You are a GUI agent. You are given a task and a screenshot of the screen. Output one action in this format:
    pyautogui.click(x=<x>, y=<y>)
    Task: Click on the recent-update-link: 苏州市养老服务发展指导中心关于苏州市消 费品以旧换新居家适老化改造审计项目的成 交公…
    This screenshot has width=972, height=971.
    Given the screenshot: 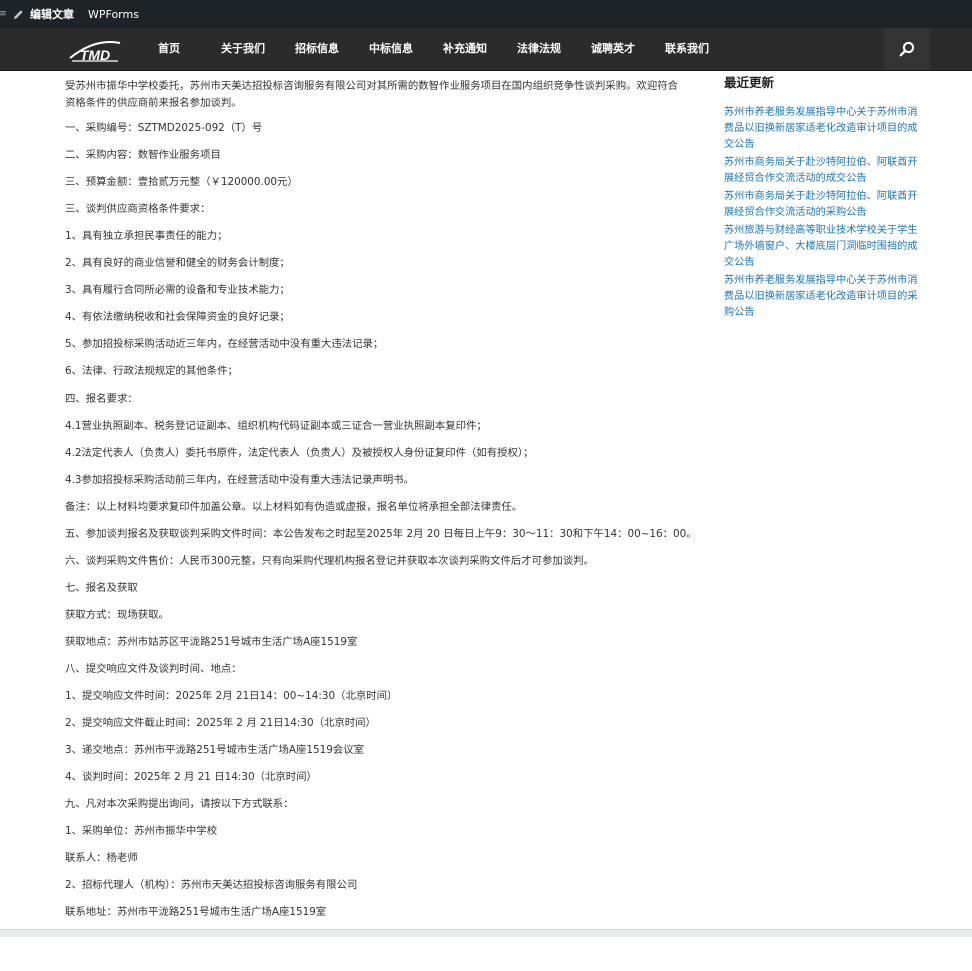 What is the action you would take?
    pyautogui.click(x=826, y=129)
    